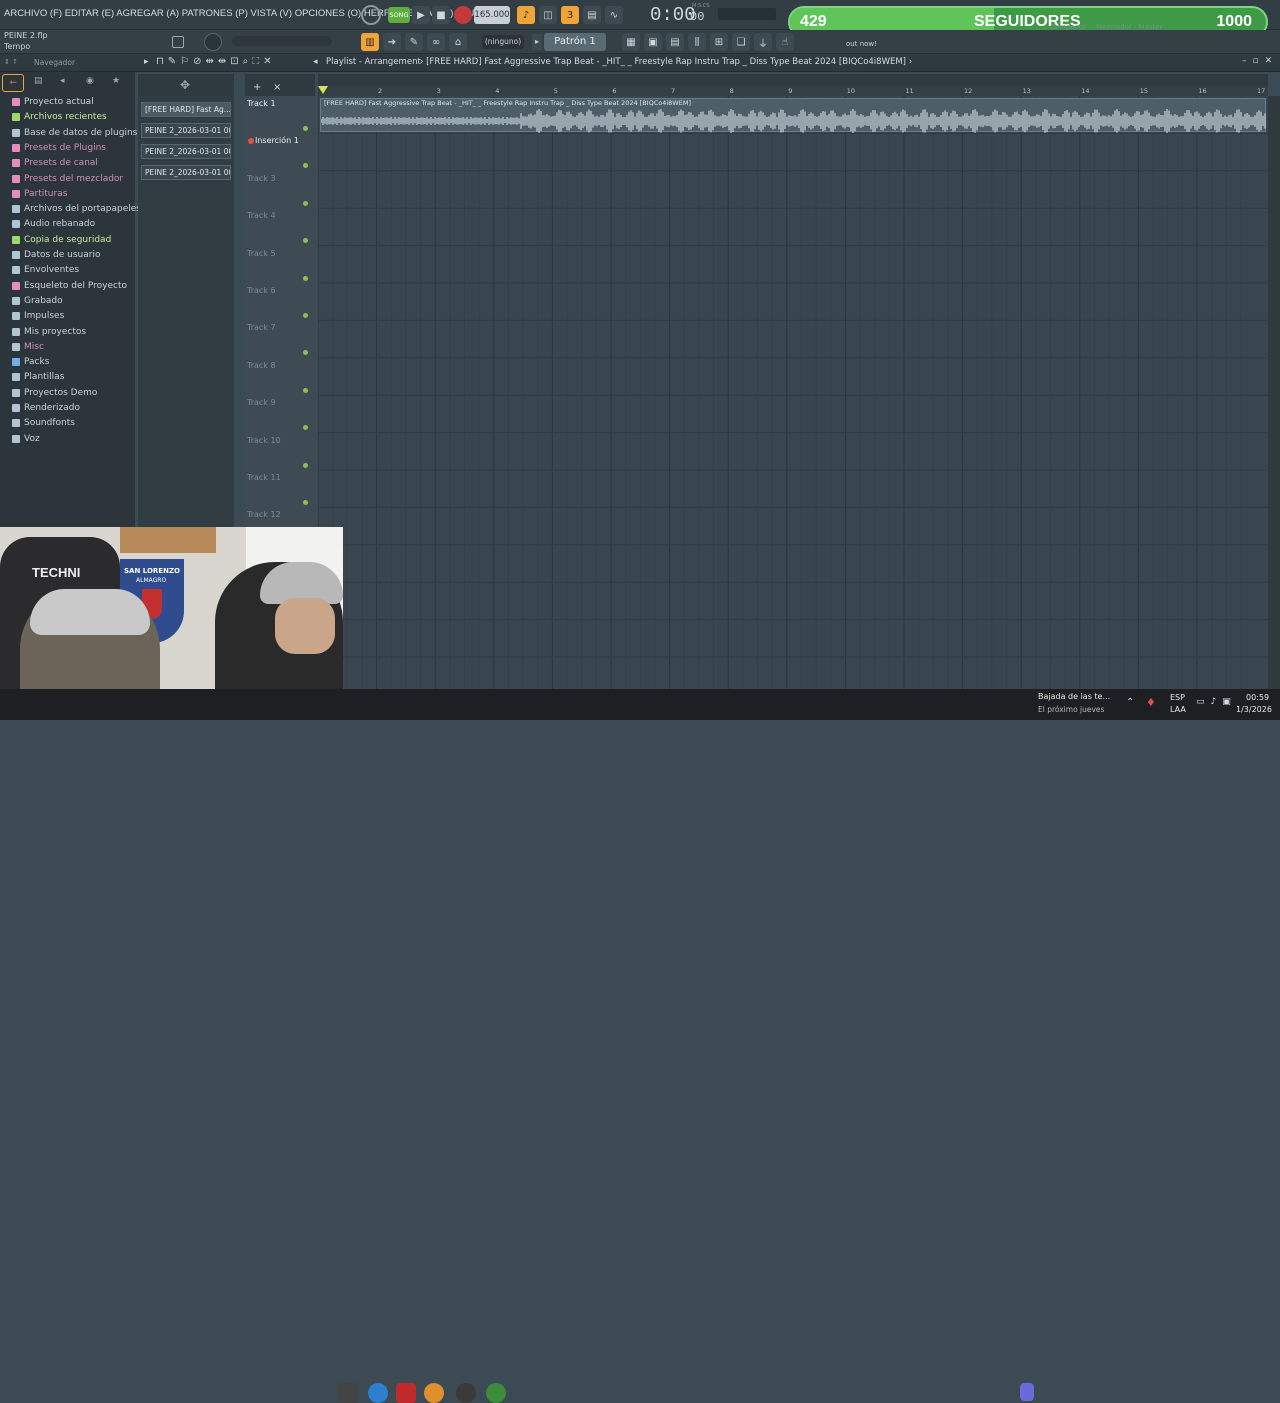 This screenshot has width=1280, height=1403. What do you see at coordinates (741, 42) in the screenshot?
I see `document-icon: ❑` at bounding box center [741, 42].